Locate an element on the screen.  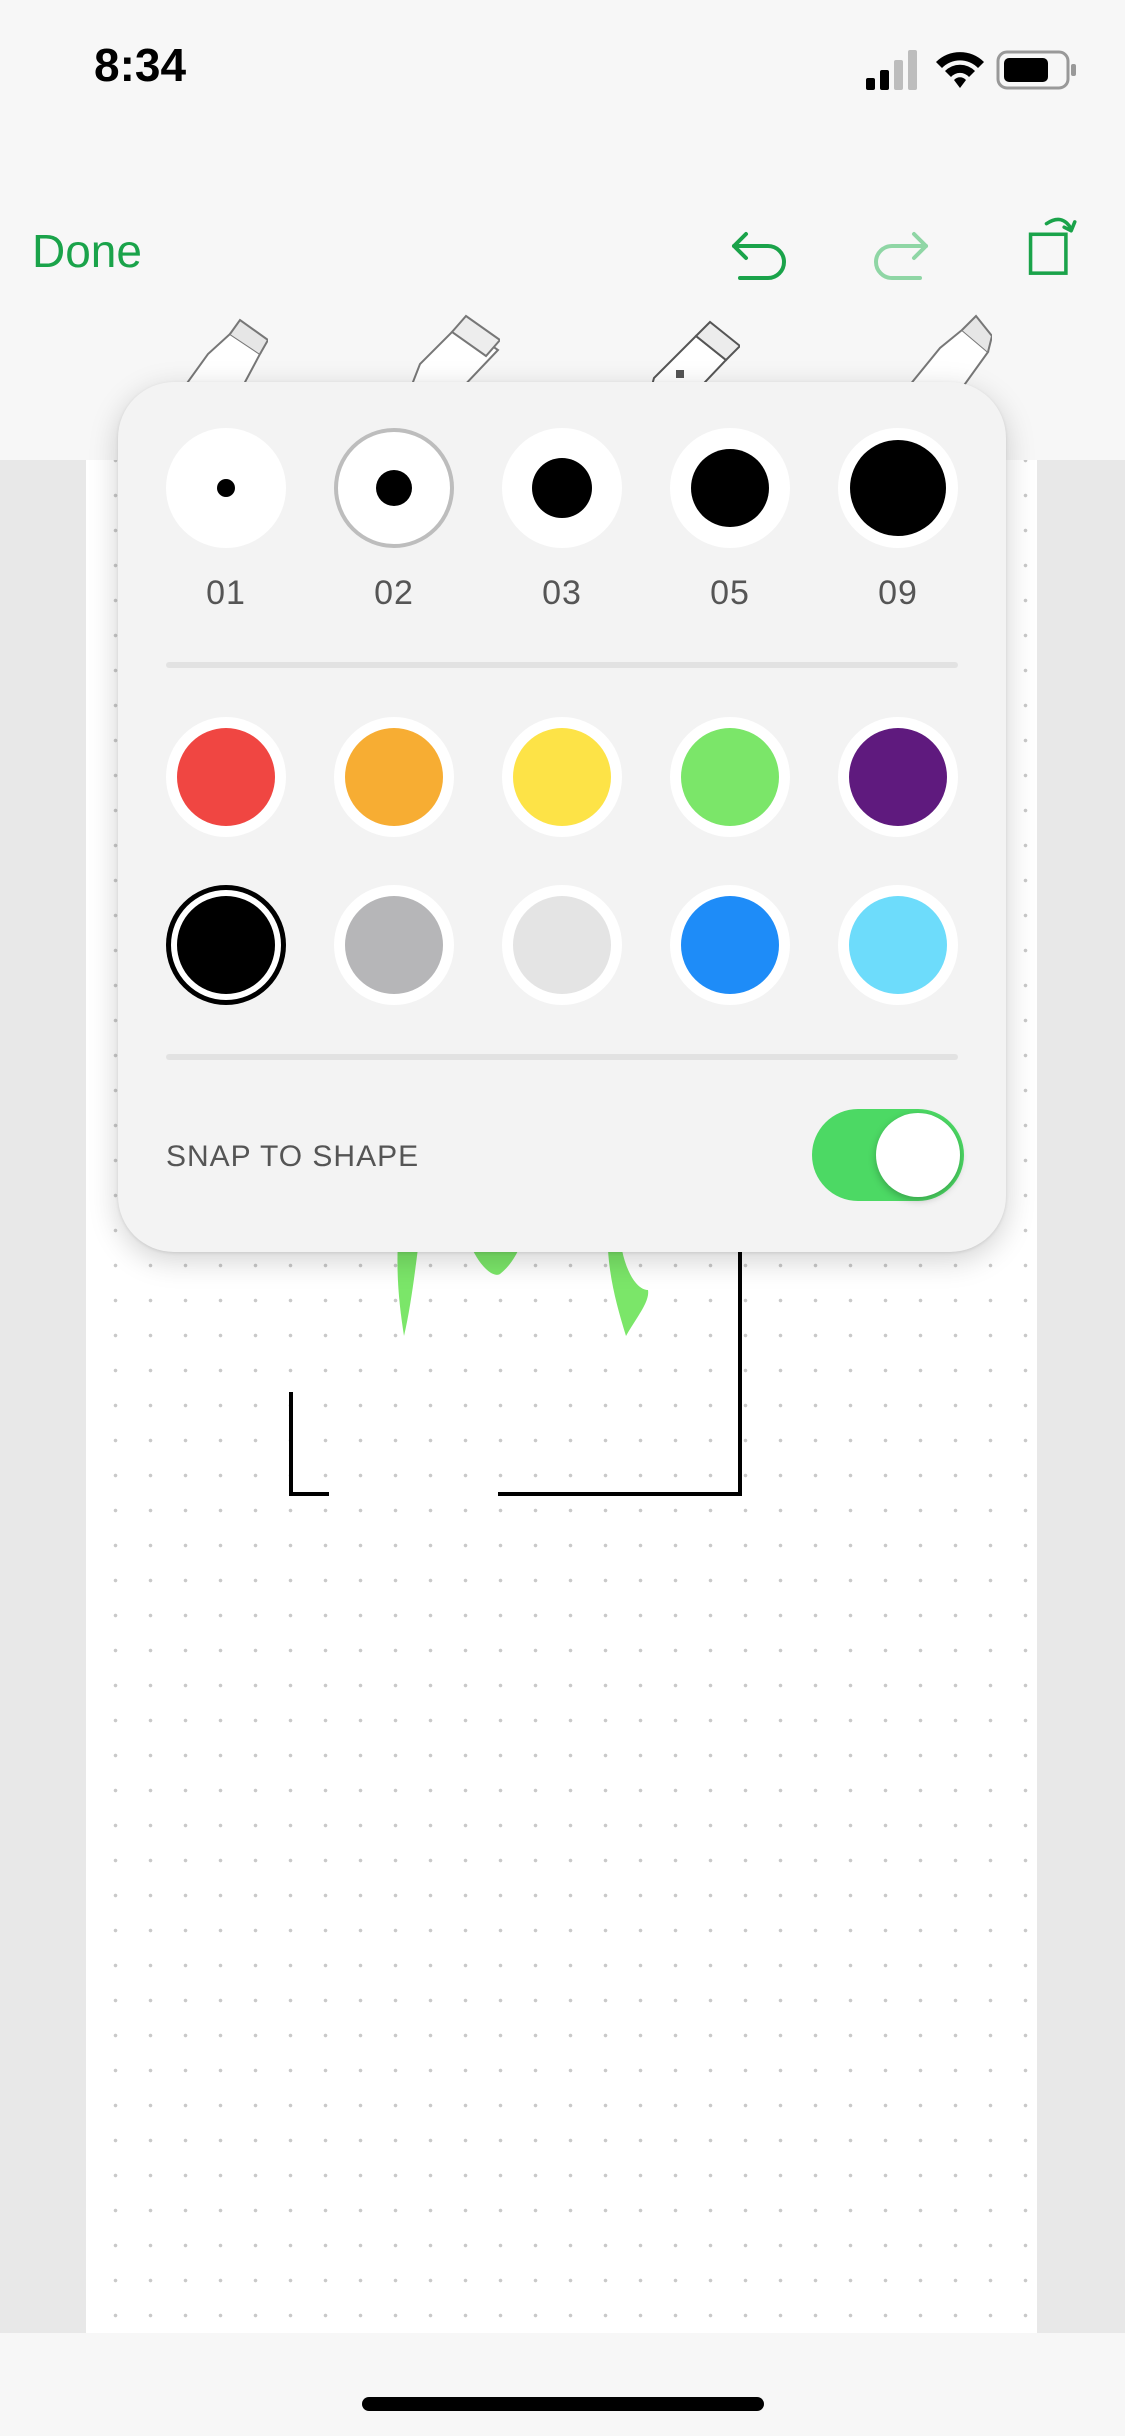
done-button: Done is located at coordinates (87, 251).